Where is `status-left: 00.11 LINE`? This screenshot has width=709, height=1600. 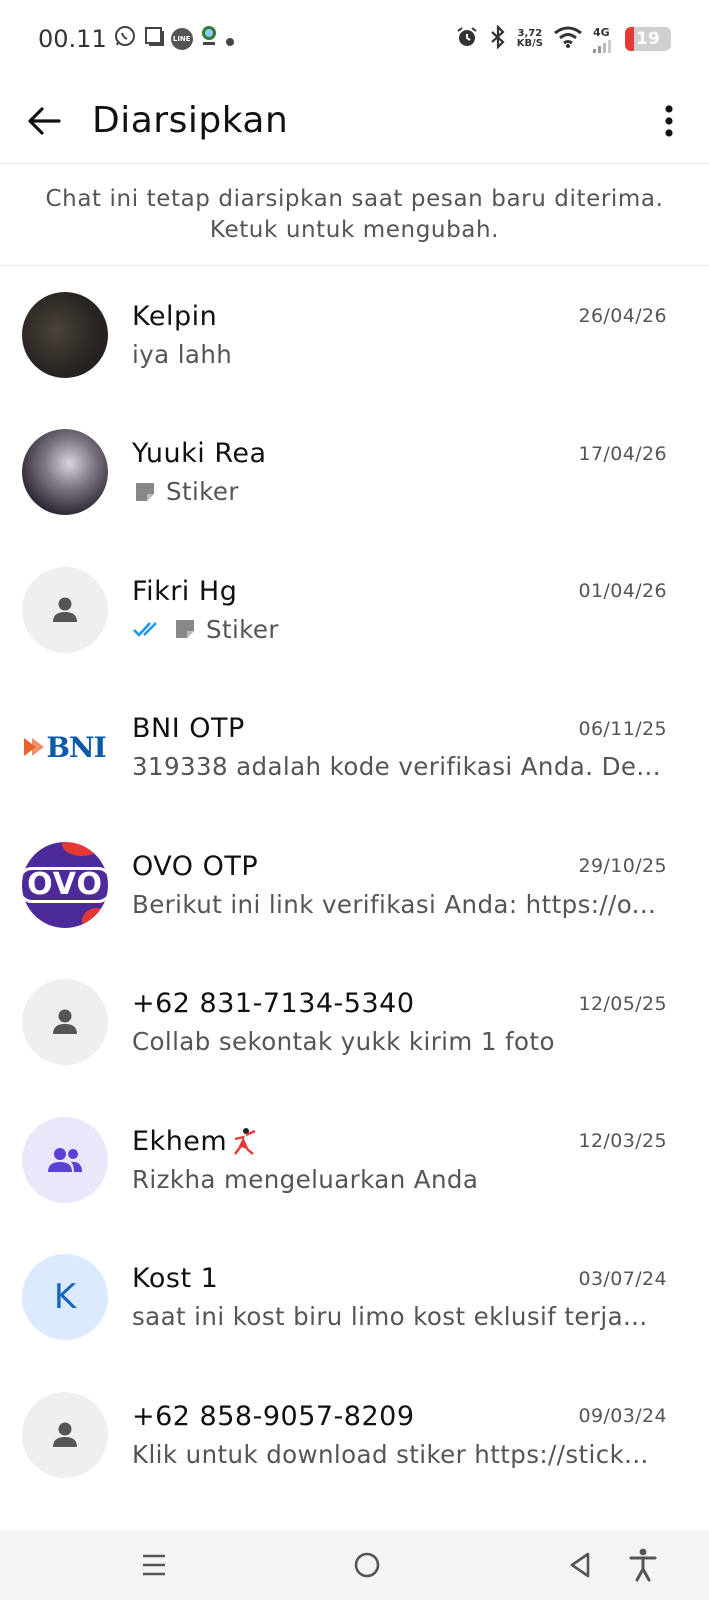 status-left: 00.11 LINE is located at coordinates (136, 39).